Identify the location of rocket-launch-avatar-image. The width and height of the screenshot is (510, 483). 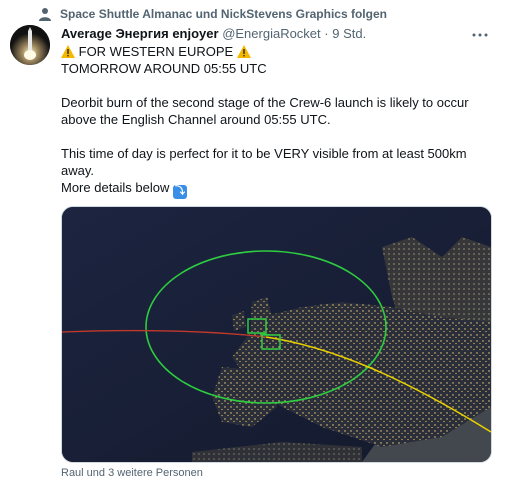
(30, 45).